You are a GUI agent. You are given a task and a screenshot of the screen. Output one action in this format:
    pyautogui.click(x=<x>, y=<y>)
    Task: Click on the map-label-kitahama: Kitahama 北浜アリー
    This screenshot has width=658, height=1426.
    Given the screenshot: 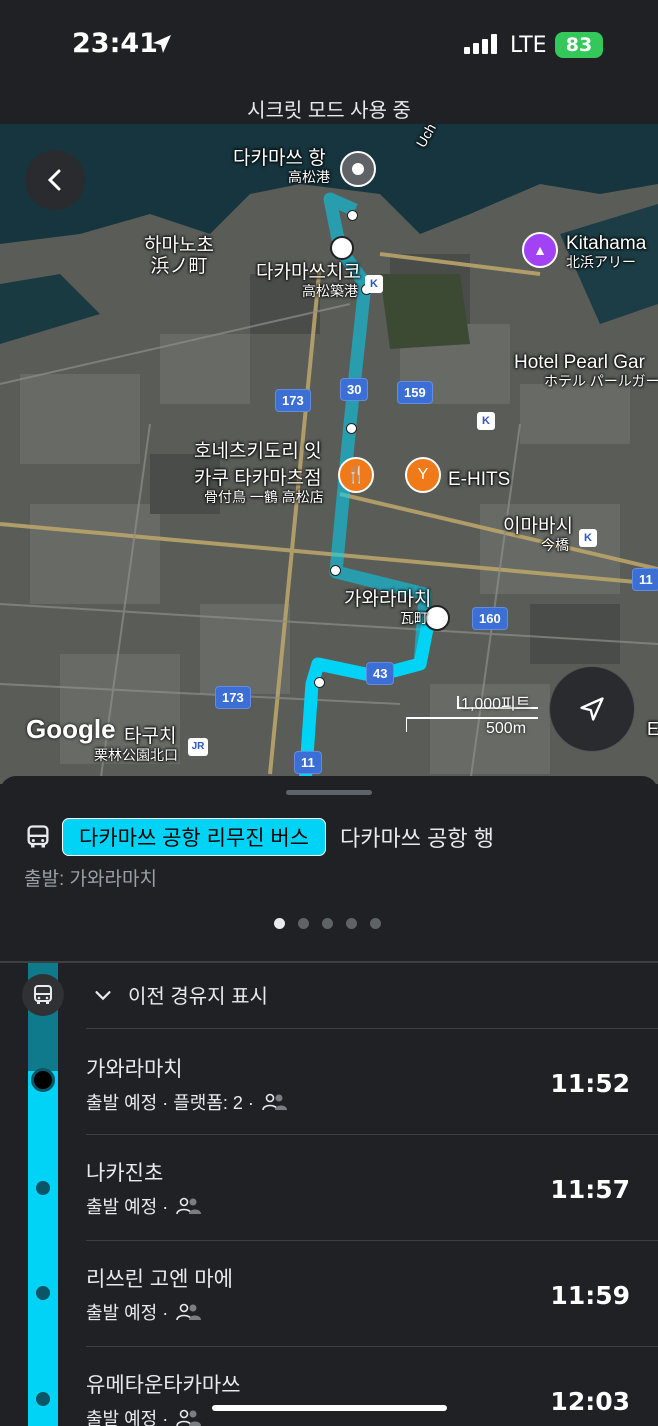 What is the action you would take?
    pyautogui.click(x=606, y=251)
    